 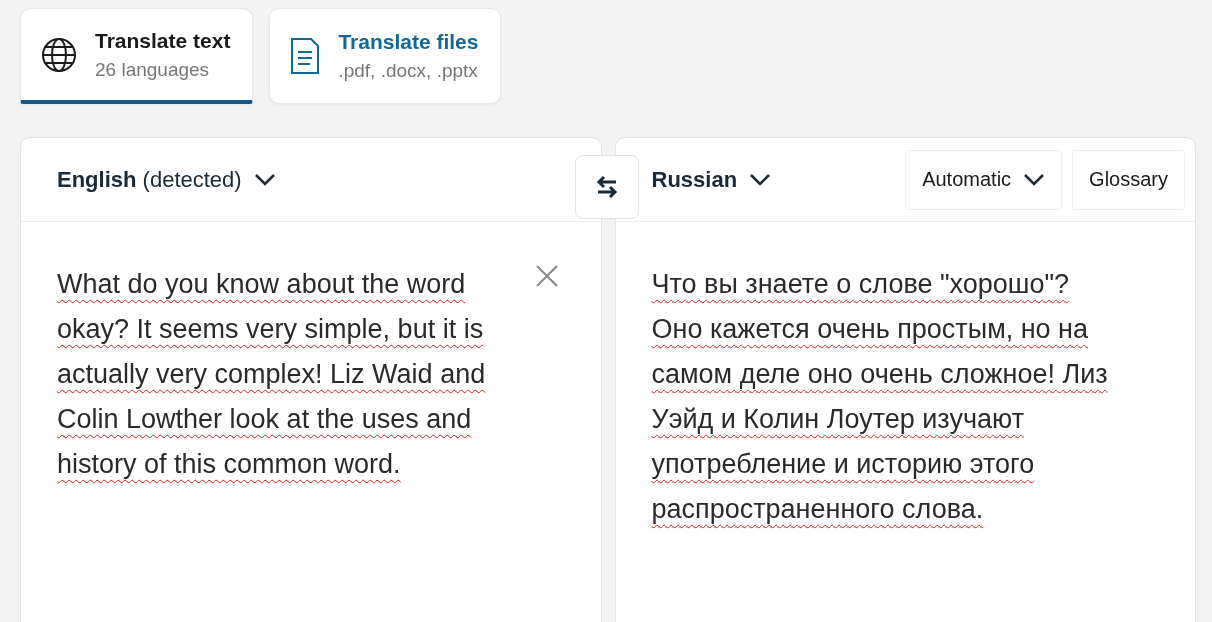 I want to click on swap-languages-button, so click(x=607, y=187).